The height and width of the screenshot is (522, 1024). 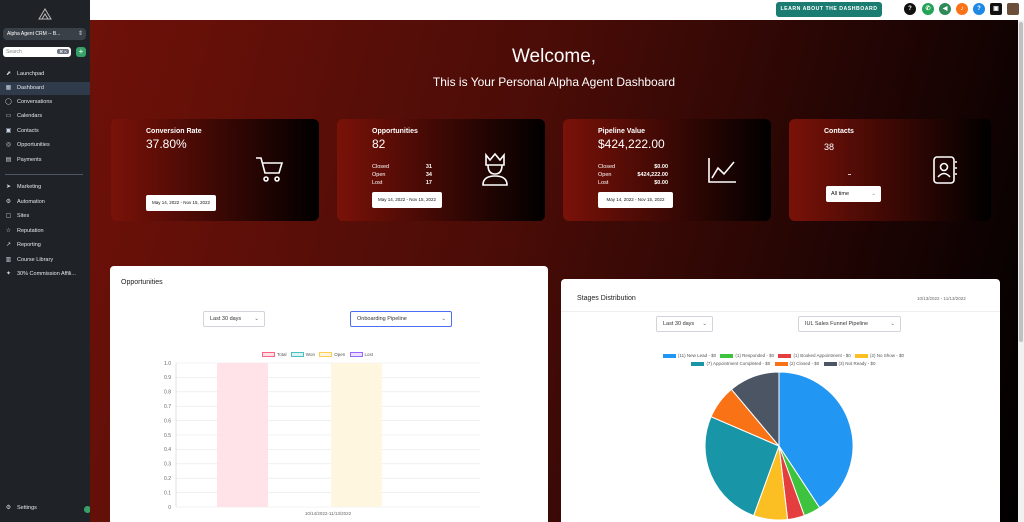 What do you see at coordinates (996, 9) in the screenshot?
I see `contact-card-icon: ▣` at bounding box center [996, 9].